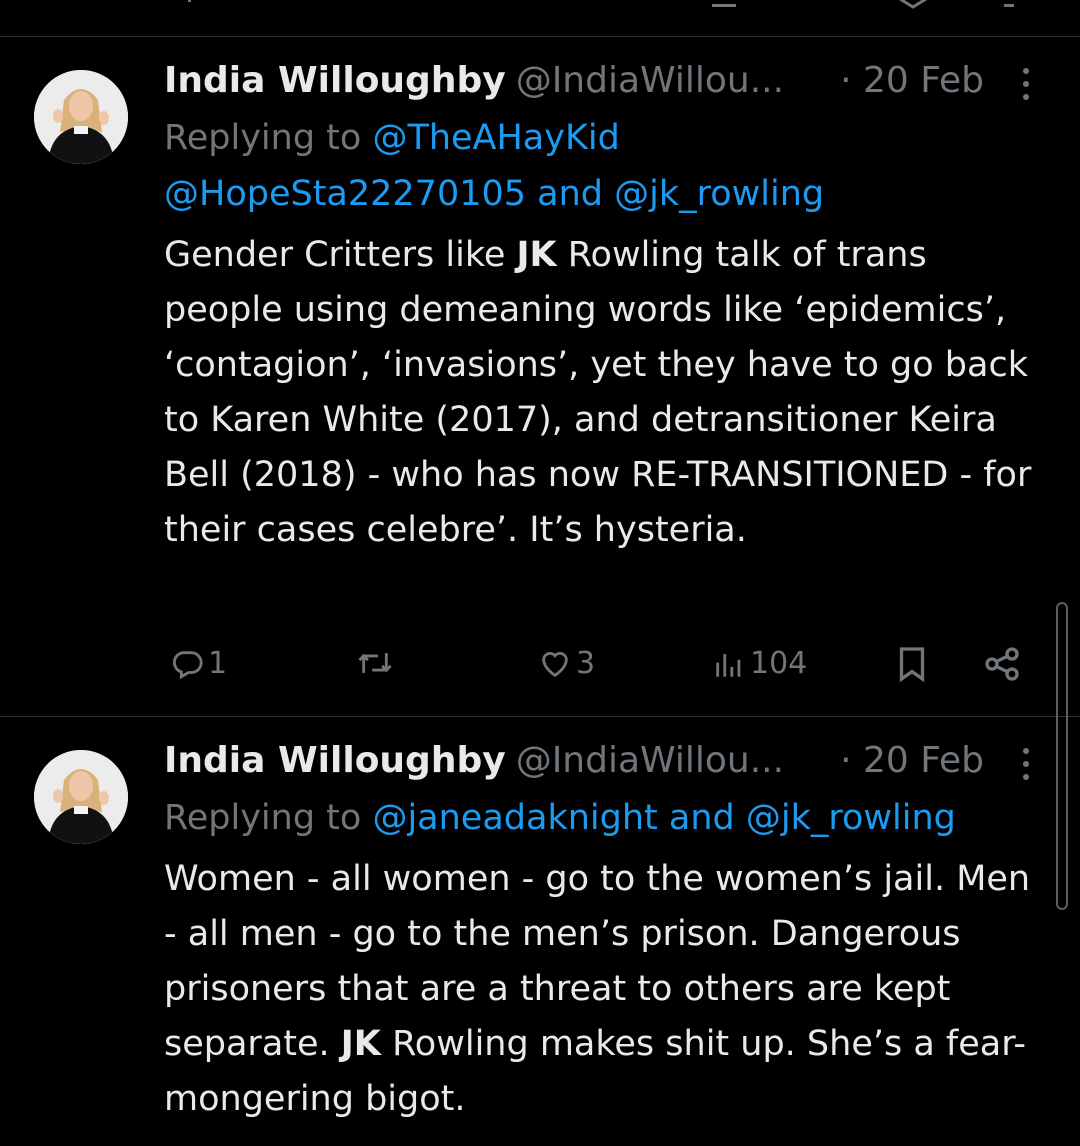  Describe the element at coordinates (586, 663) in the screenshot. I see `like-count: 3` at that location.